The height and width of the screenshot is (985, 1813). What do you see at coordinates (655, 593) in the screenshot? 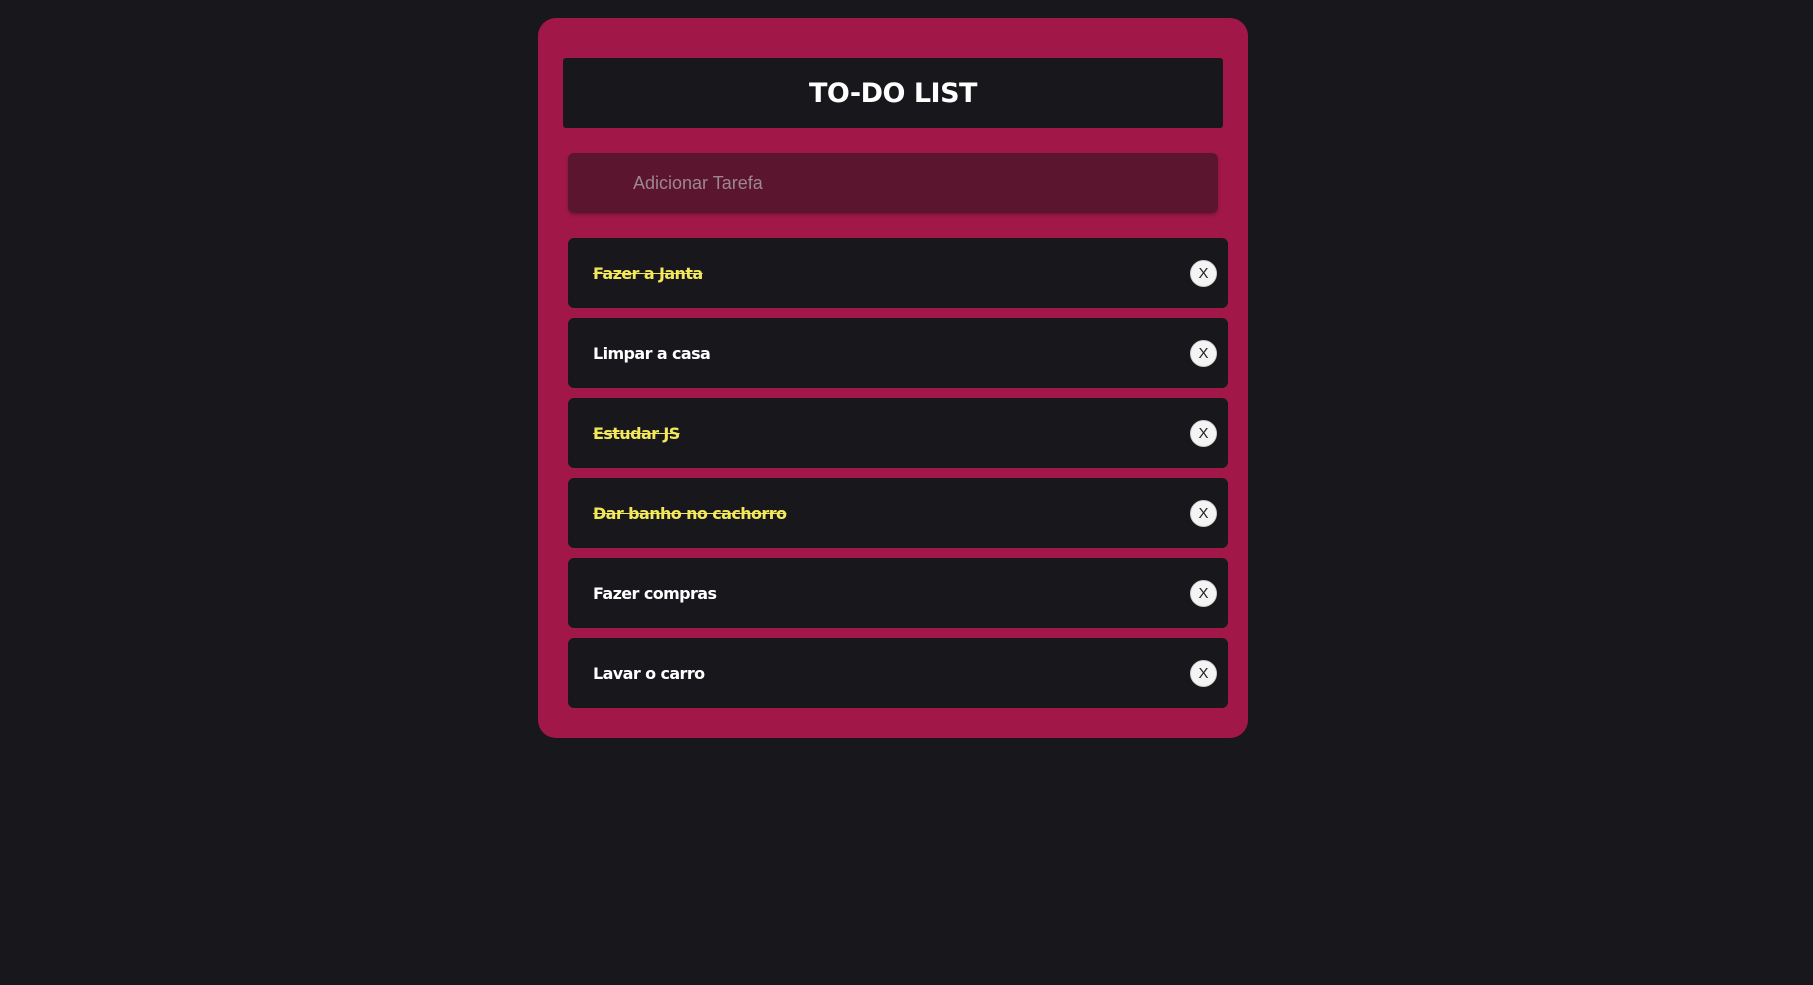
I see `task-text: Fazer compras` at bounding box center [655, 593].